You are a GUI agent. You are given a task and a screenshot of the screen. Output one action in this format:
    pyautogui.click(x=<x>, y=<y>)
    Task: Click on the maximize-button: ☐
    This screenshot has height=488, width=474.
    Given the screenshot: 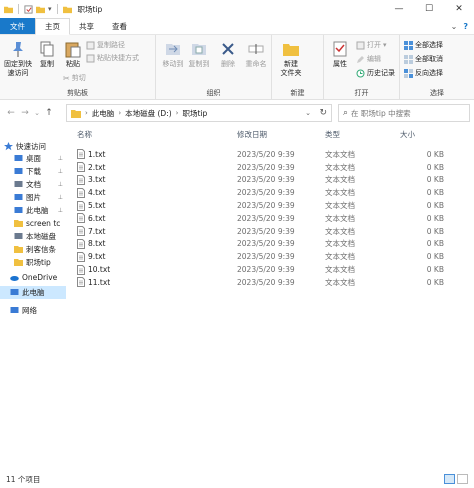 What is the action you would take?
    pyautogui.click(x=429, y=9)
    